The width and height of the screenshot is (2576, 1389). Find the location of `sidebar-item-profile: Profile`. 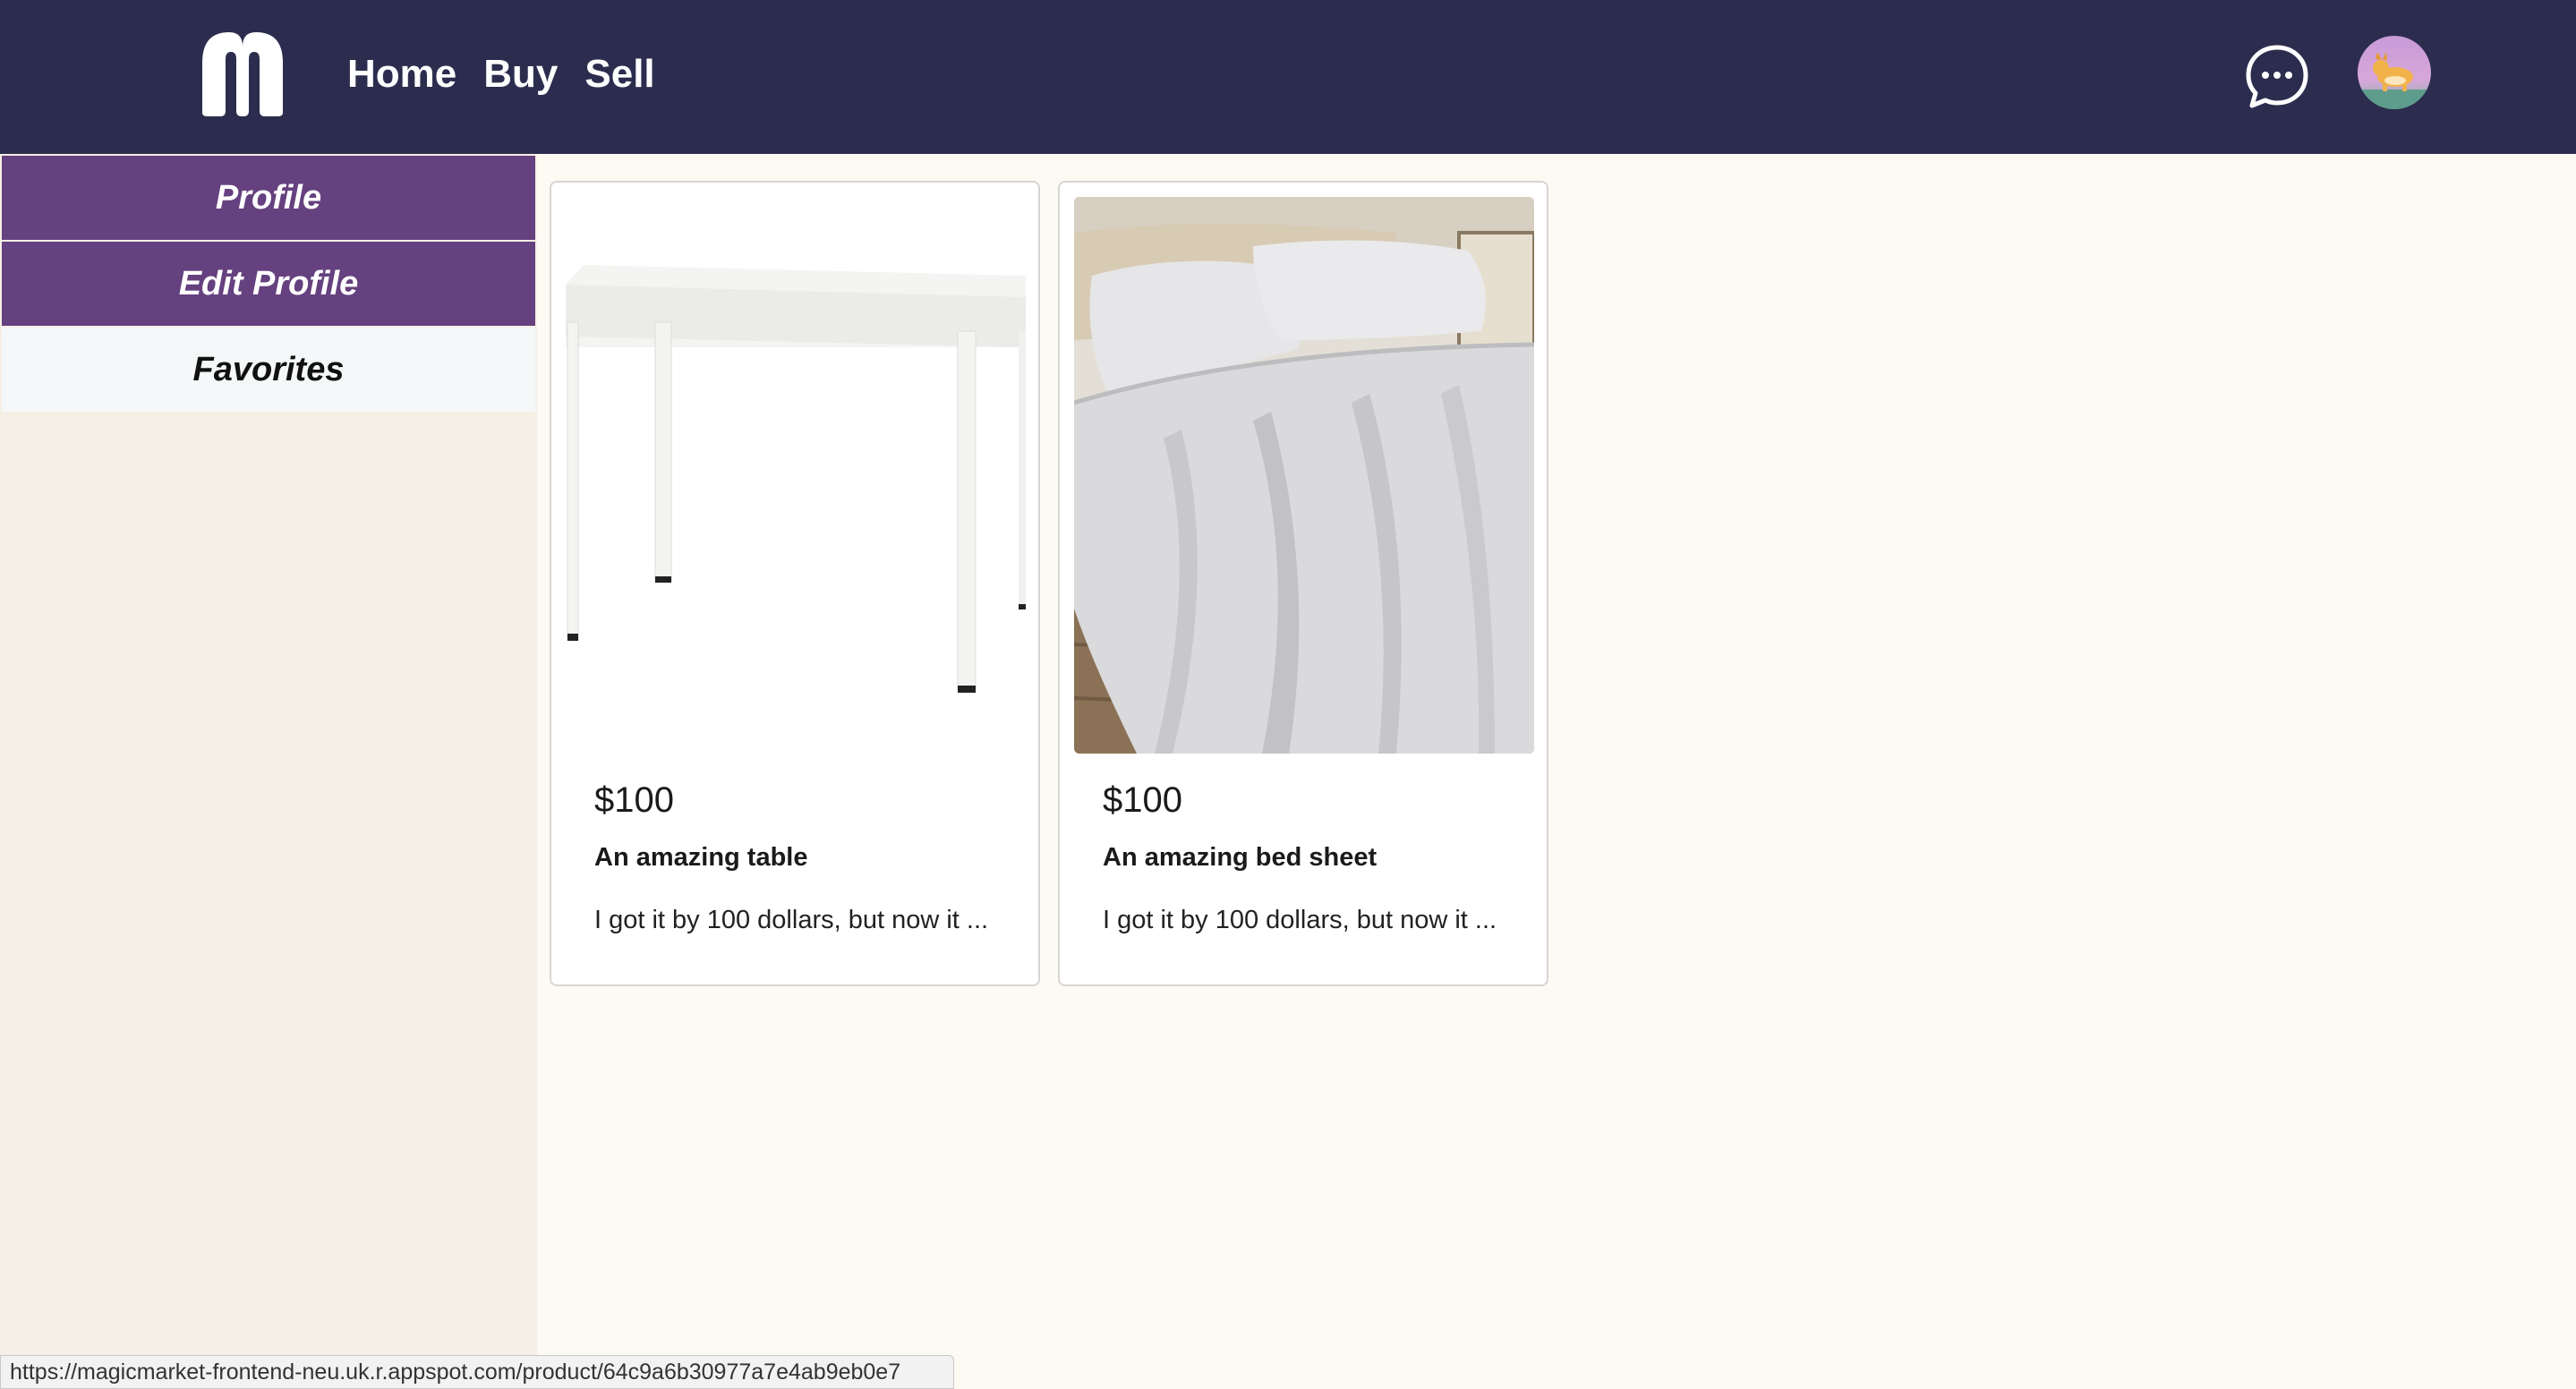

sidebar-item-profile: Profile is located at coordinates (268, 198).